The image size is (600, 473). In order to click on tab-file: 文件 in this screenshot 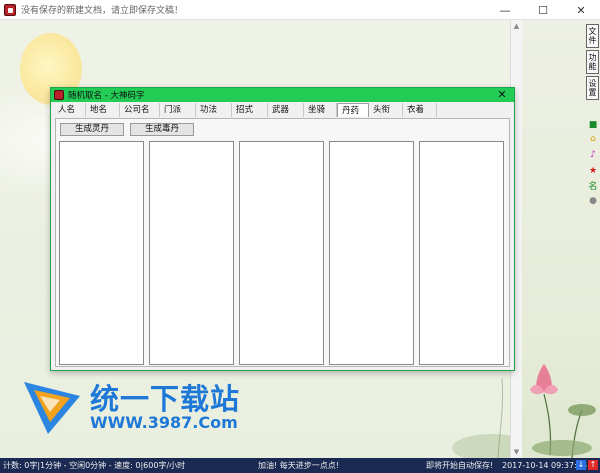, I will do `click(592, 36)`.